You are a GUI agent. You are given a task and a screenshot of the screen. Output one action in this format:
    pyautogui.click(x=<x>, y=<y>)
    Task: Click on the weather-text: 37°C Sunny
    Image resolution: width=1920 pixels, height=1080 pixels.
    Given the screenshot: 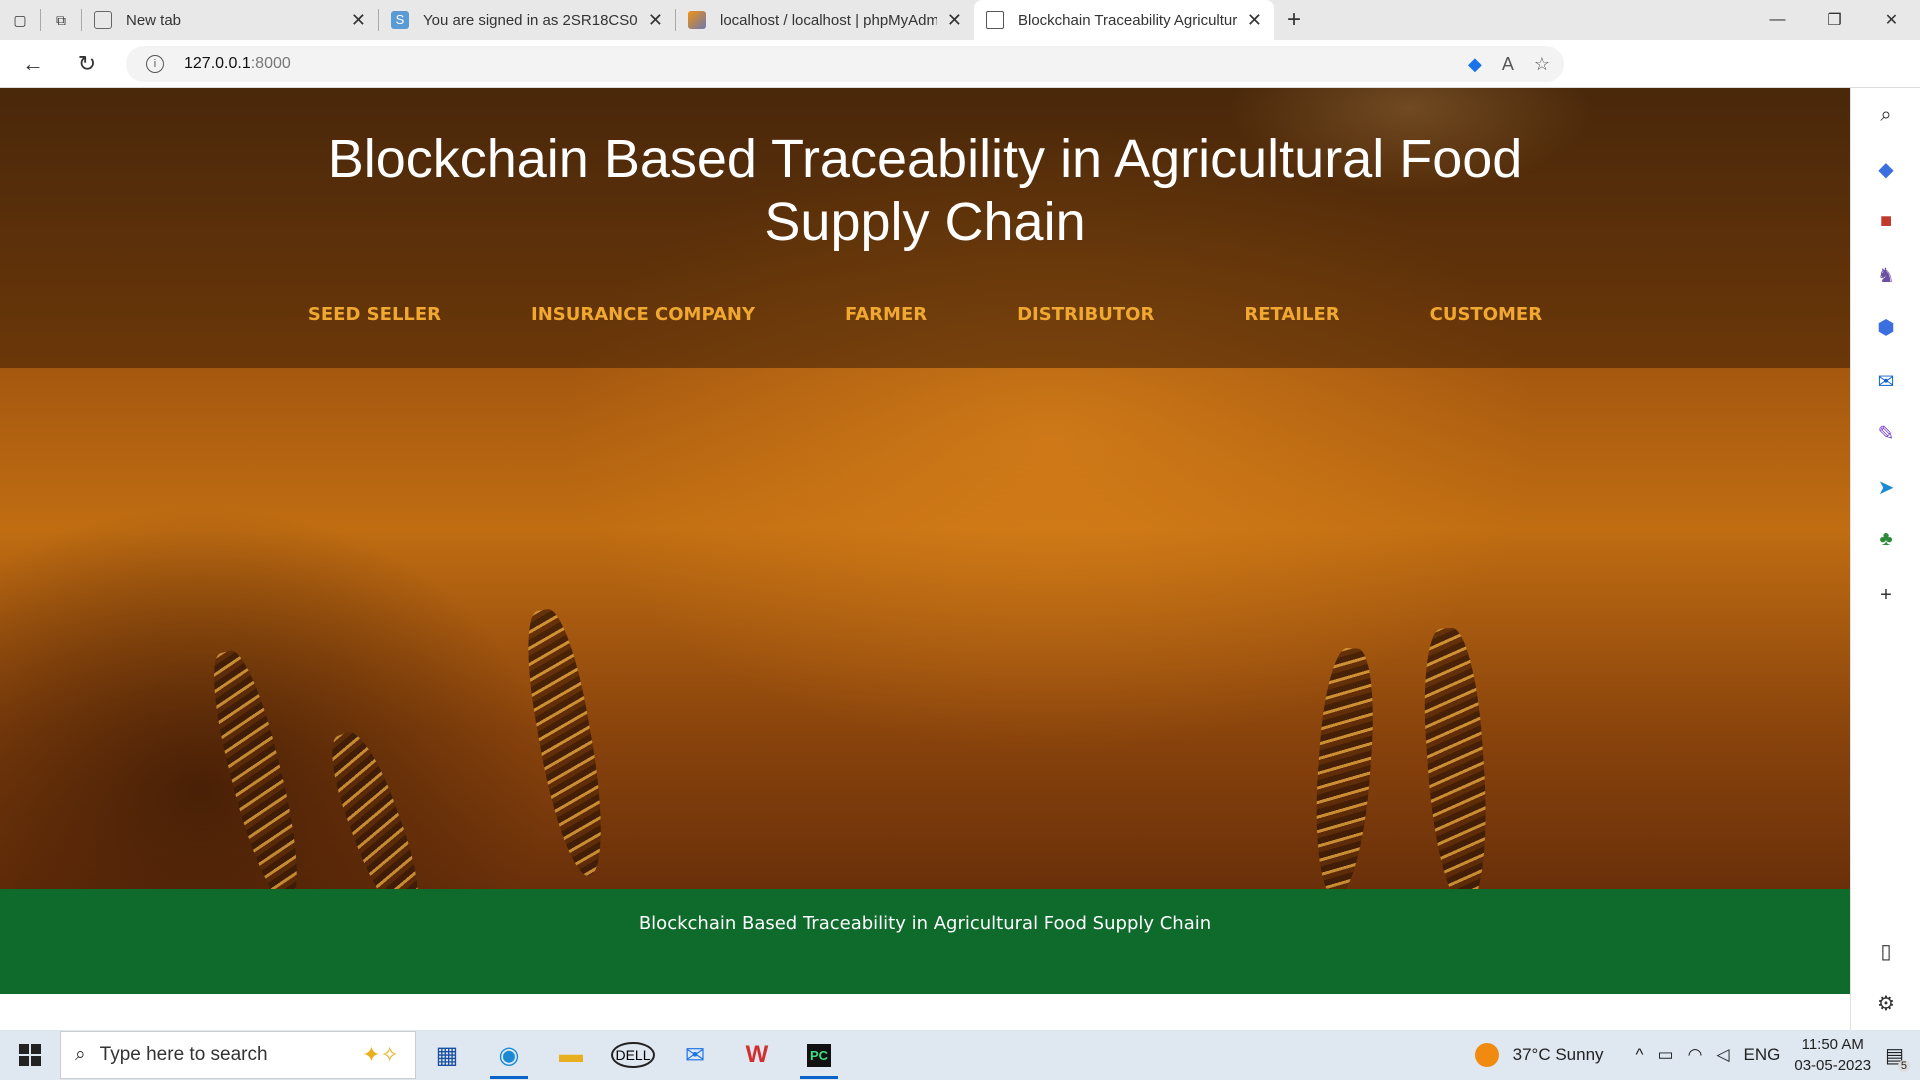 What is the action you would take?
    pyautogui.click(x=1558, y=1055)
    